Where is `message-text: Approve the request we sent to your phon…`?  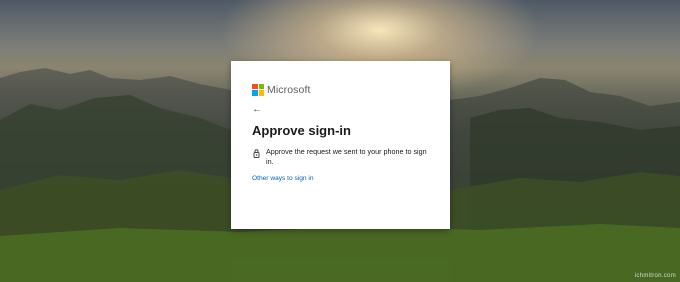 message-text: Approve the request we sent to your phon… is located at coordinates (346, 156).